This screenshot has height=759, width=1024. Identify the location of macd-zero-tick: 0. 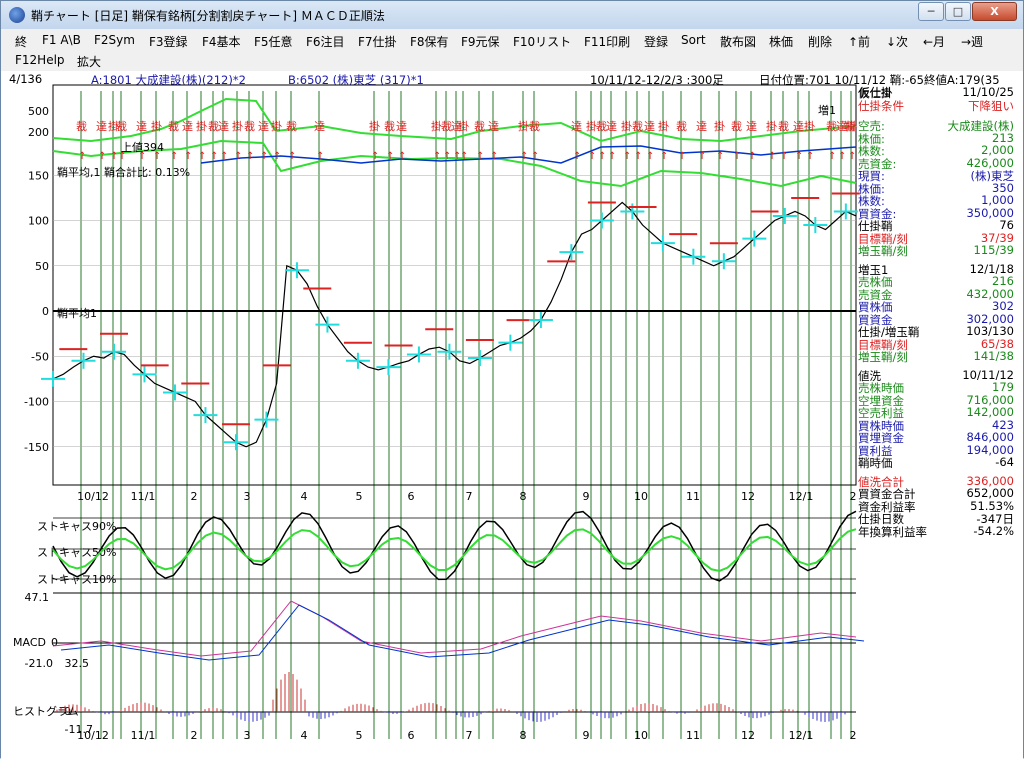
(54, 642).